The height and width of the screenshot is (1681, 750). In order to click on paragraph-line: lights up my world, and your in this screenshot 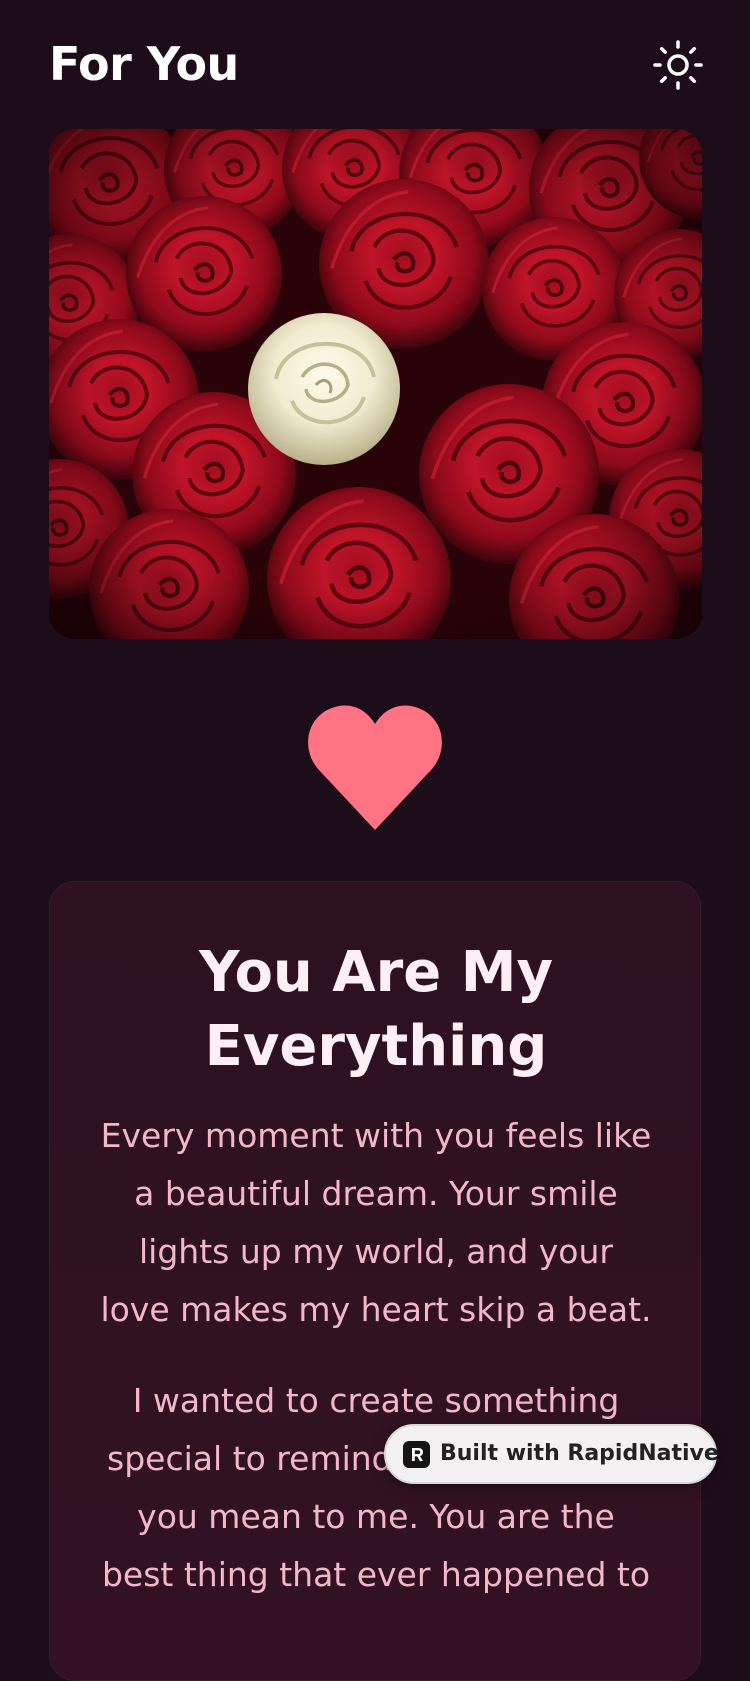, I will do `click(376, 1251)`.